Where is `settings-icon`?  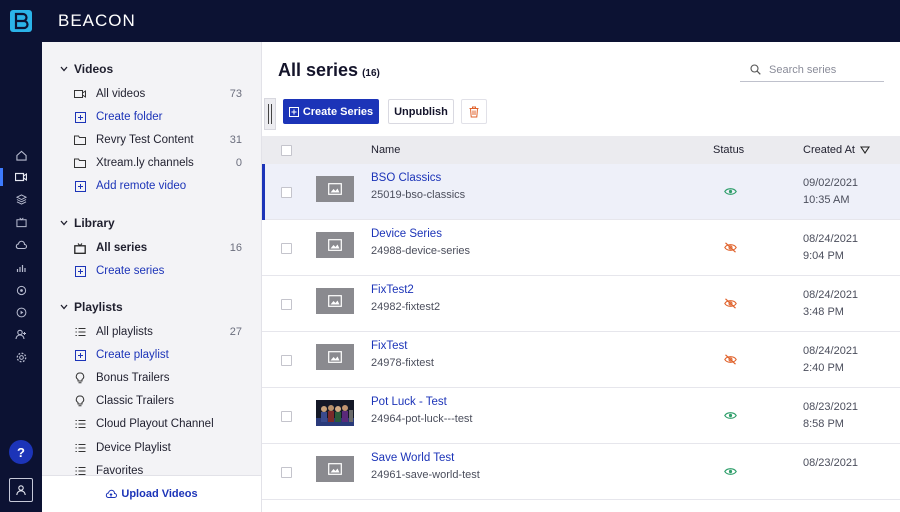 settings-icon is located at coordinates (21, 357).